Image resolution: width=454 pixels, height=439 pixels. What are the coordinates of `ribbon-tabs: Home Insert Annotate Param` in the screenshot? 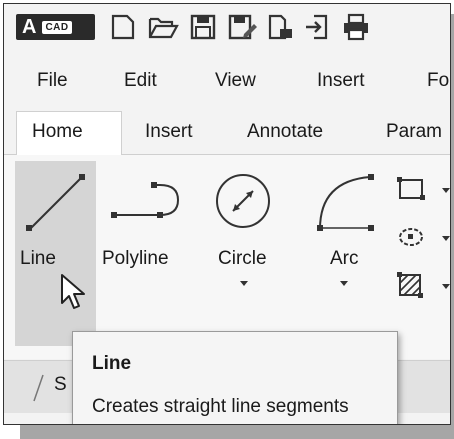 It's located at (227, 133).